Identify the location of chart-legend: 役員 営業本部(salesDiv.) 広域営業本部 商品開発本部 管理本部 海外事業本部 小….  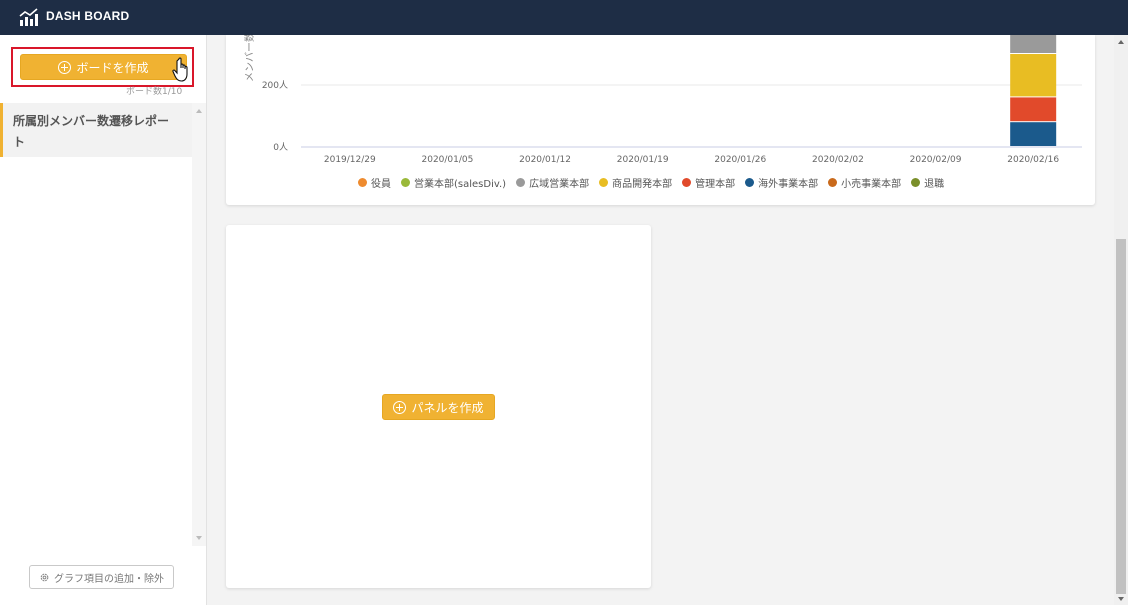
(651, 182).